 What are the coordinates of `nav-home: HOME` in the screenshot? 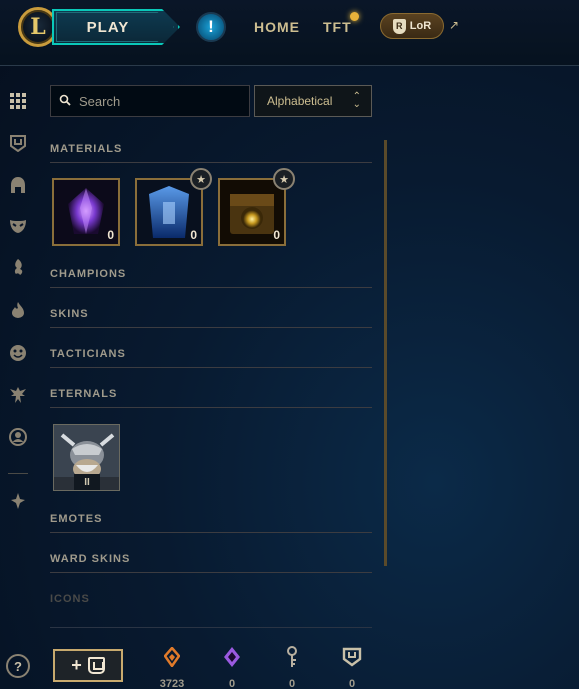 It's located at (277, 27).